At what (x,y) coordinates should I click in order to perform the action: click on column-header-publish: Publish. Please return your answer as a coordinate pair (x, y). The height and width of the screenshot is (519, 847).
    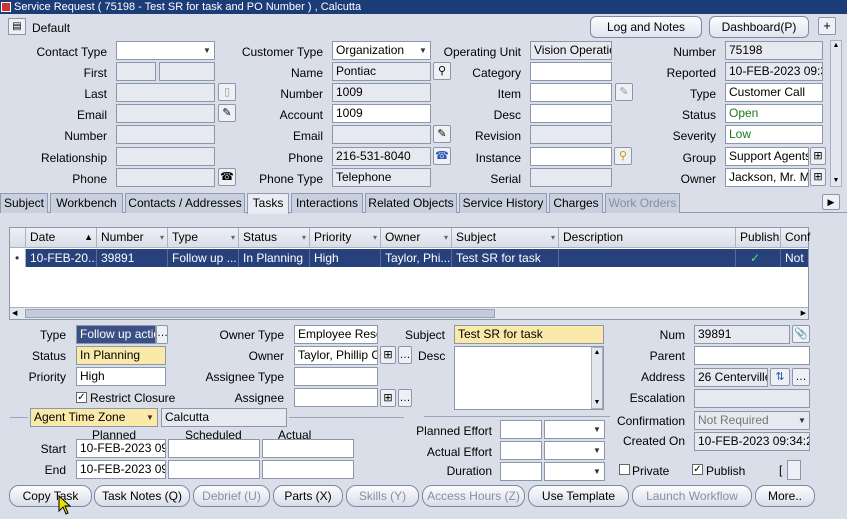
    Looking at the image, I should click on (758, 238).